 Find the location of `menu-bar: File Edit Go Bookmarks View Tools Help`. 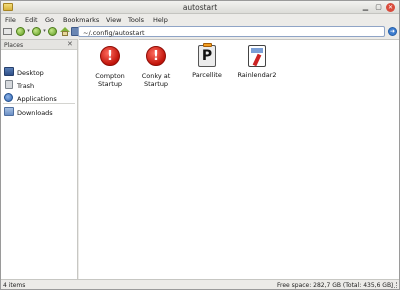

menu-bar: File Edit Go Bookmarks View Tools Help is located at coordinates (200, 20).